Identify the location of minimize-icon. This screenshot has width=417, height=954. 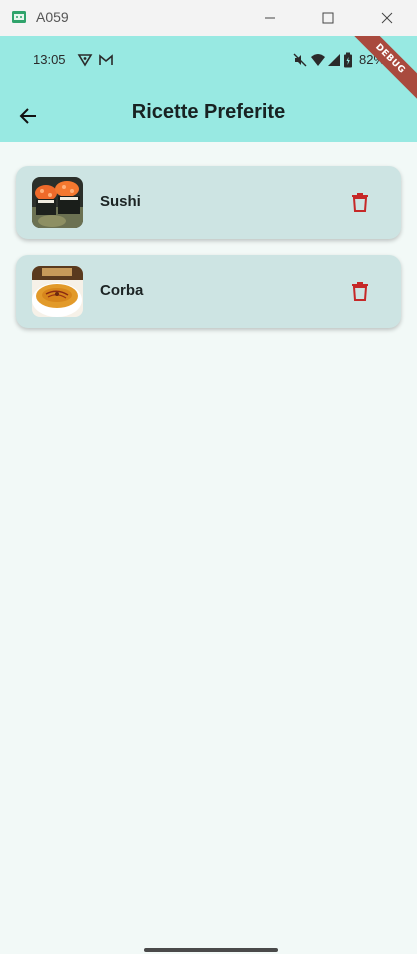
(270, 18).